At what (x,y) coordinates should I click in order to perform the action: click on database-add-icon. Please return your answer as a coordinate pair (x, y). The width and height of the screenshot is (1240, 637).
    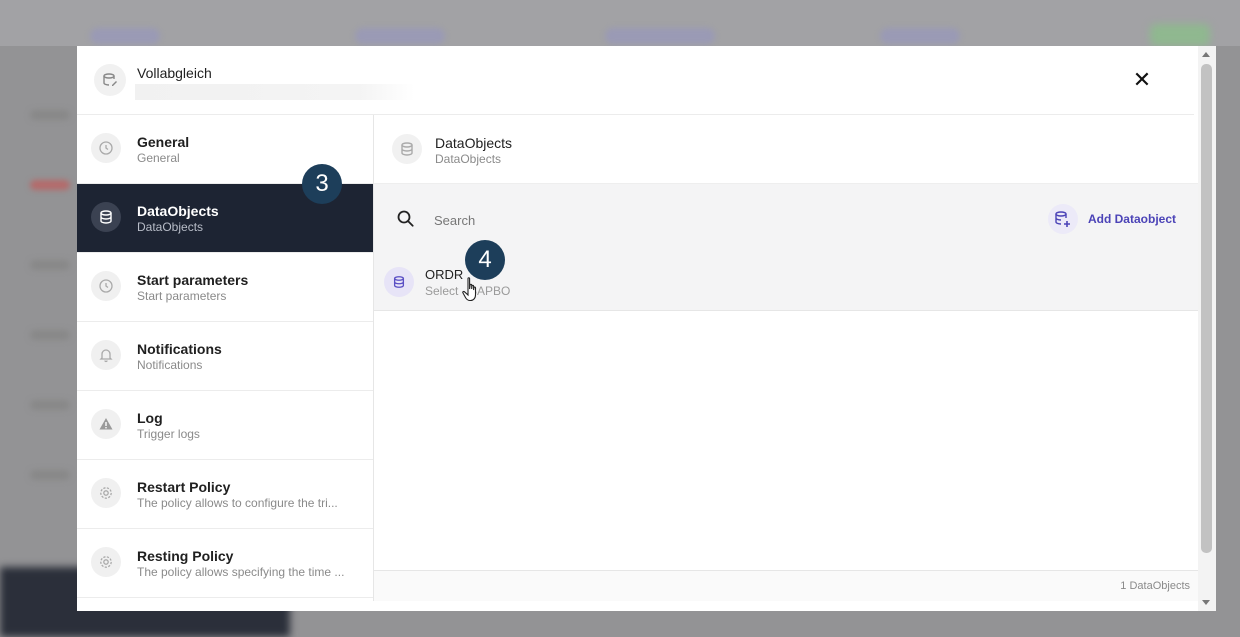
    Looking at the image, I should click on (1062, 219).